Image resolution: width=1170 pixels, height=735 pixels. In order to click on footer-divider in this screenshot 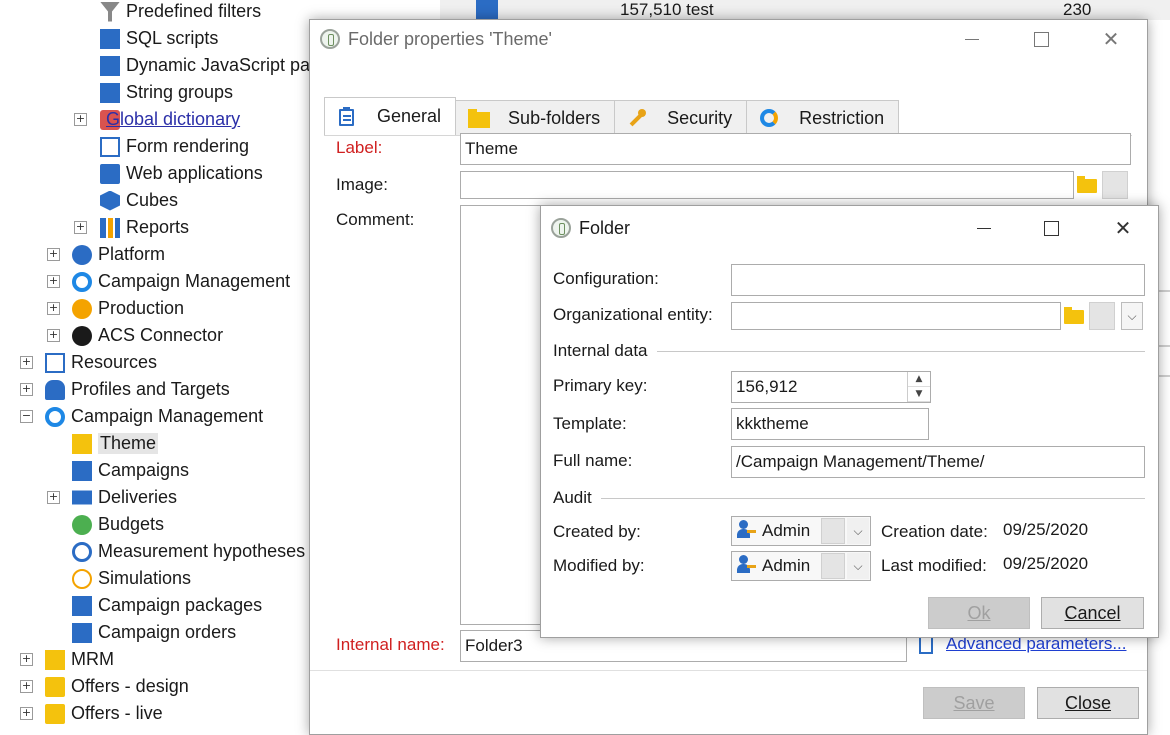, I will do `click(728, 670)`.